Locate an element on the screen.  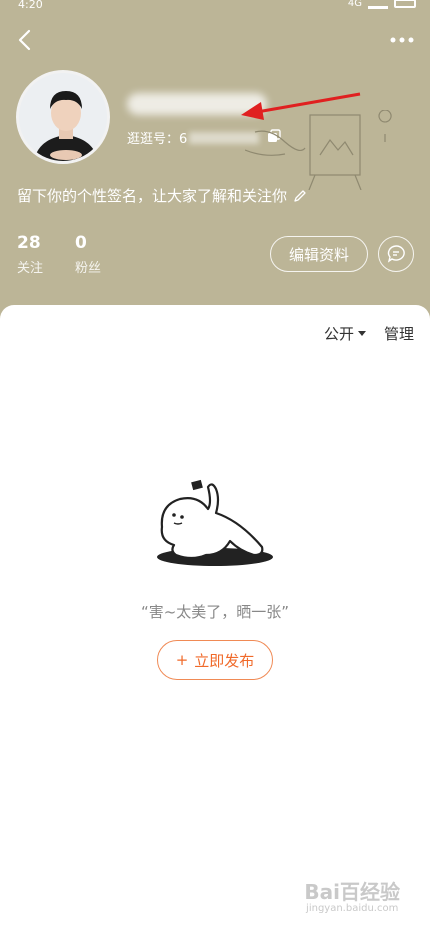
pencil-icon is located at coordinates (300, 195).